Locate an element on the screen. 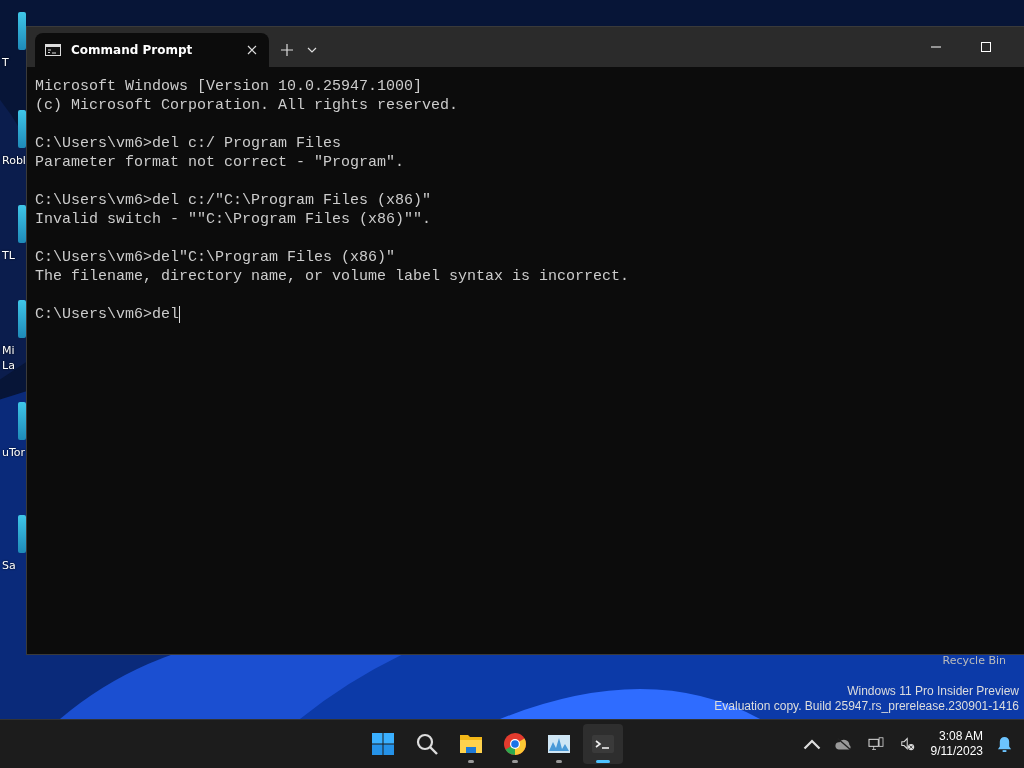 The image size is (1024, 768). console-line: C:\Users\vm6>del"C:\Program Files (x86)" is located at coordinates (215, 257).